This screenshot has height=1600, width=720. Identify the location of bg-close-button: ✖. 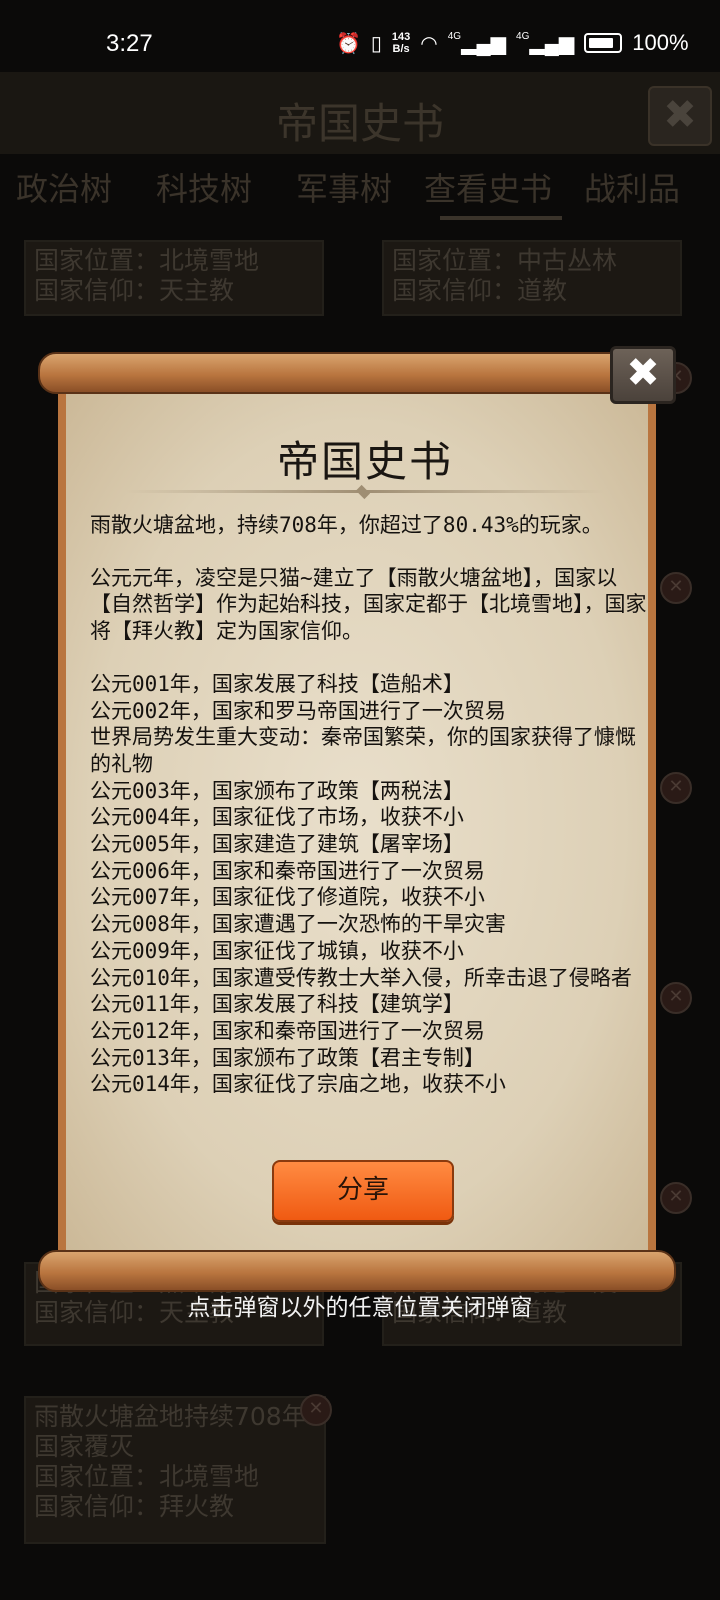
(680, 116).